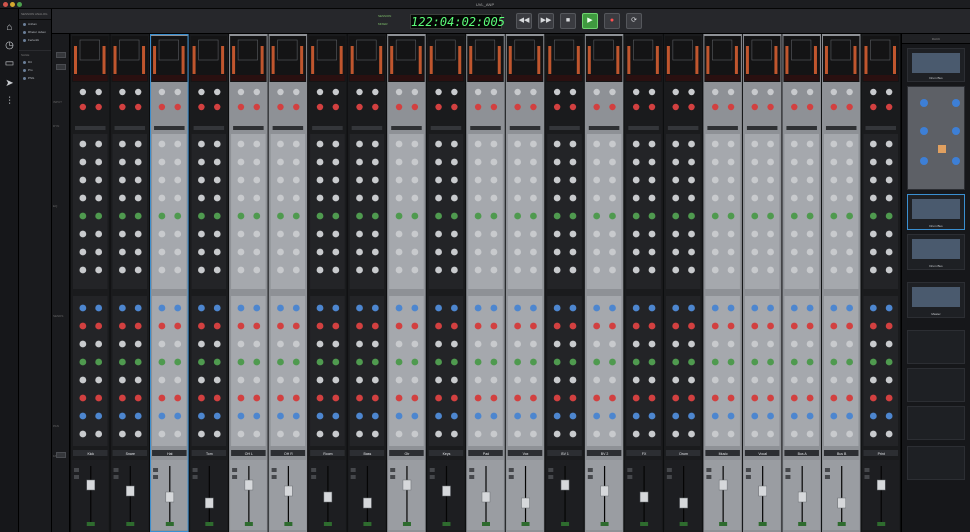  What do you see at coordinates (9, 83) in the screenshot?
I see `send-icon: ➤` at bounding box center [9, 83].